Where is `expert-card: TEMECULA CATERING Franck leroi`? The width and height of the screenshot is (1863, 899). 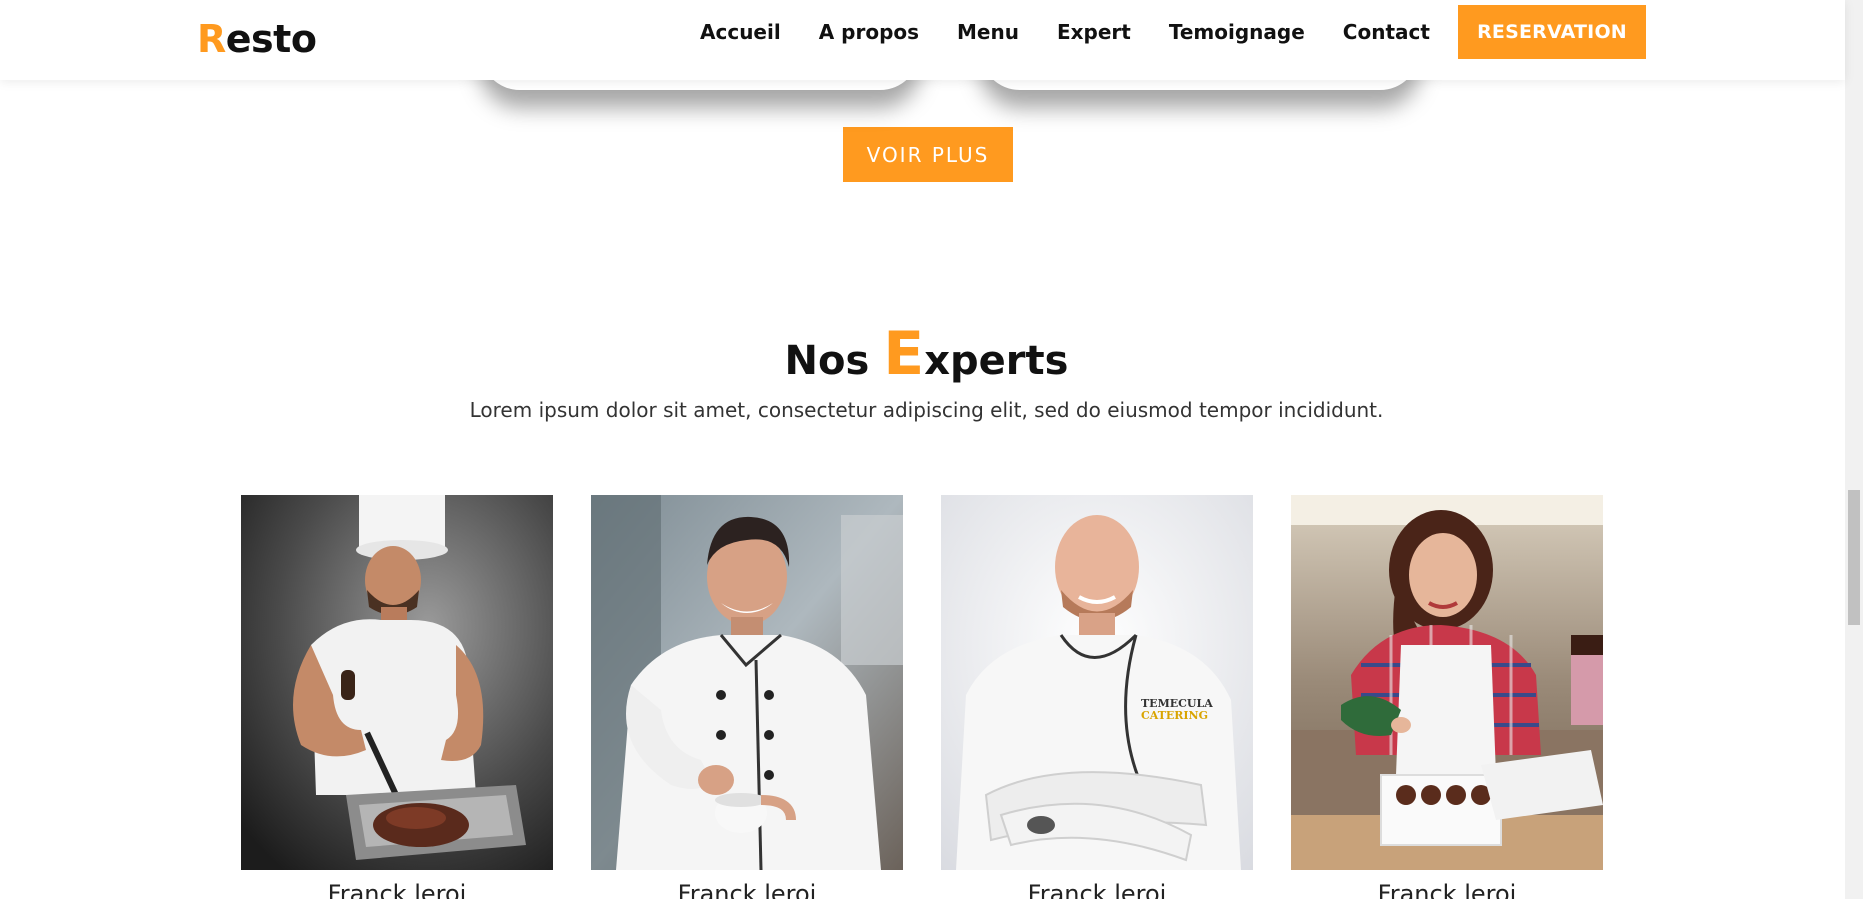 expert-card: TEMECULA CATERING Franck leroi is located at coordinates (1097, 697).